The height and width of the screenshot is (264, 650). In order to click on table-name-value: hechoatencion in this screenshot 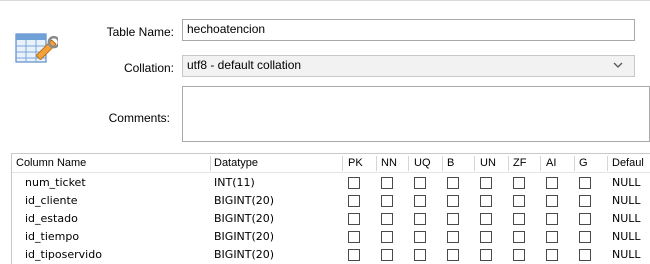, I will do `click(226, 29)`.